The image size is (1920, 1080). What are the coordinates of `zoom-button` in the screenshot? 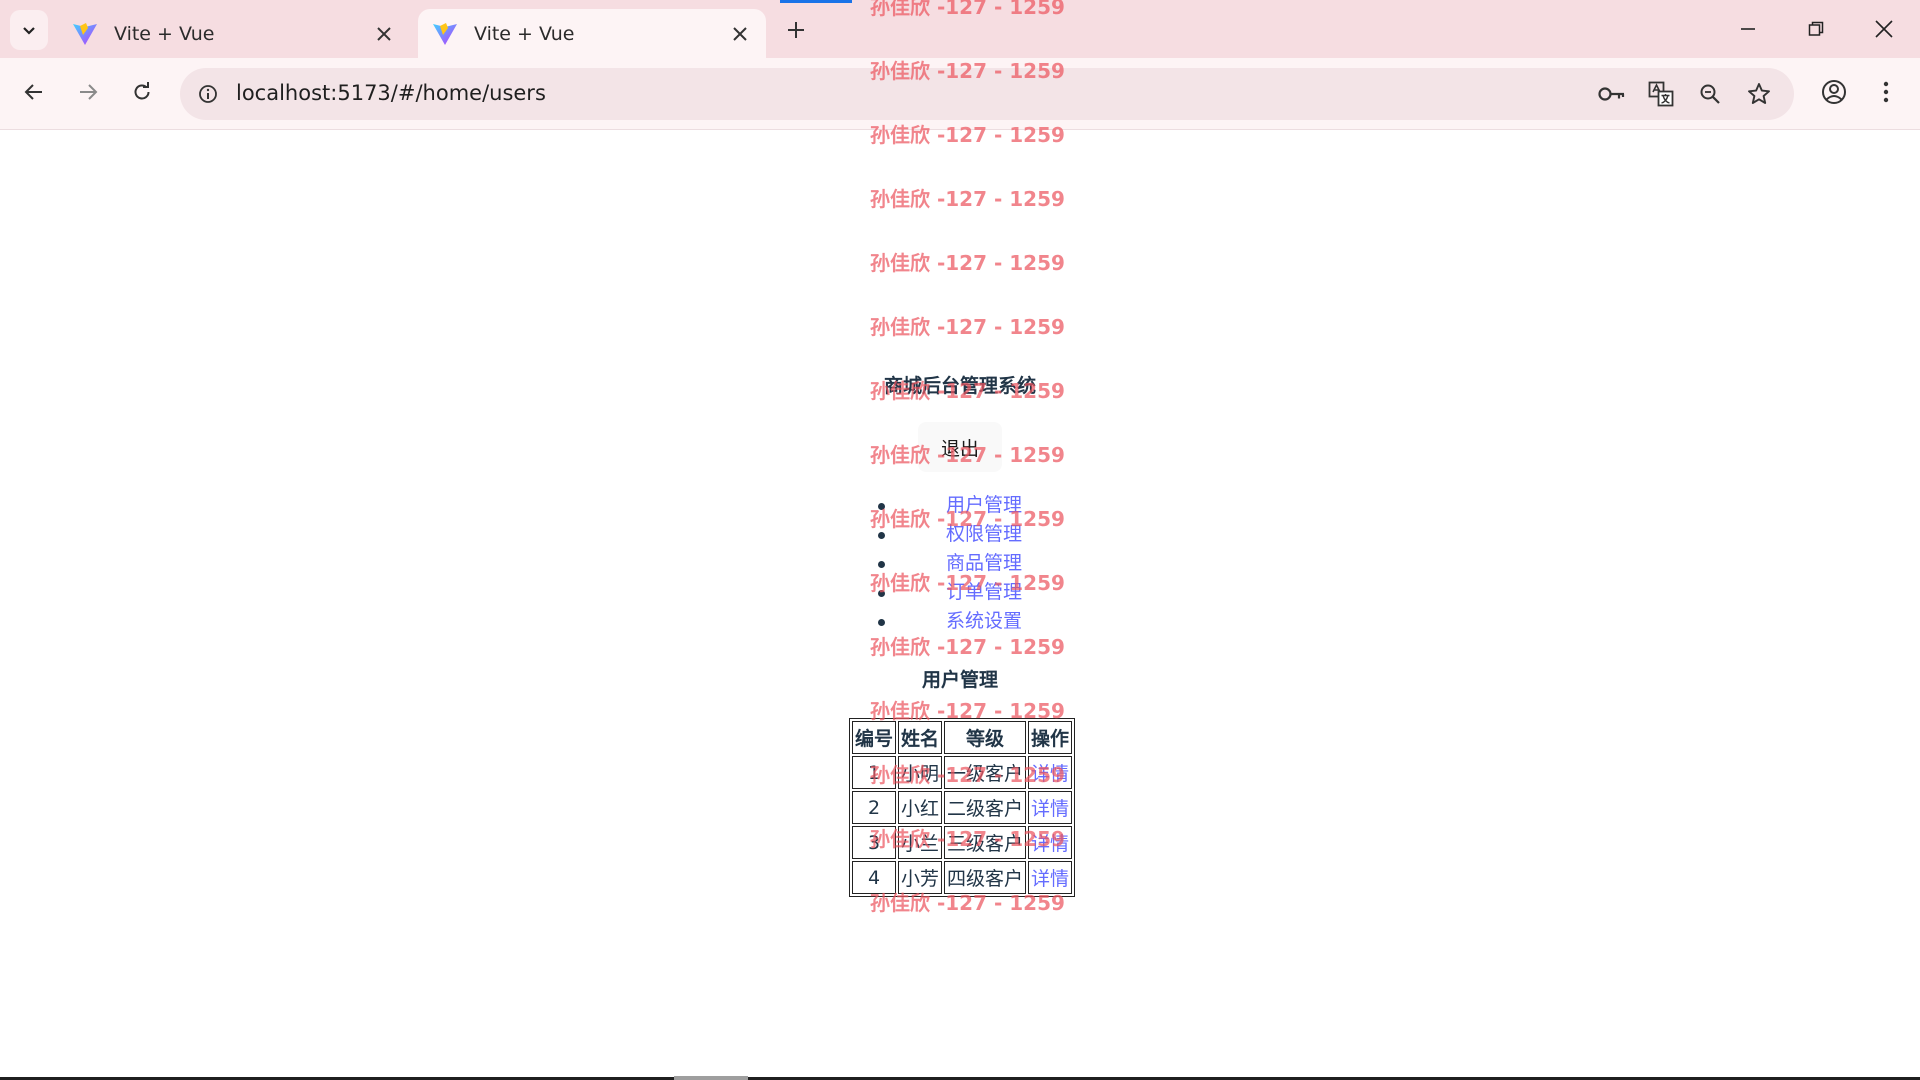 It's located at (1710, 94).